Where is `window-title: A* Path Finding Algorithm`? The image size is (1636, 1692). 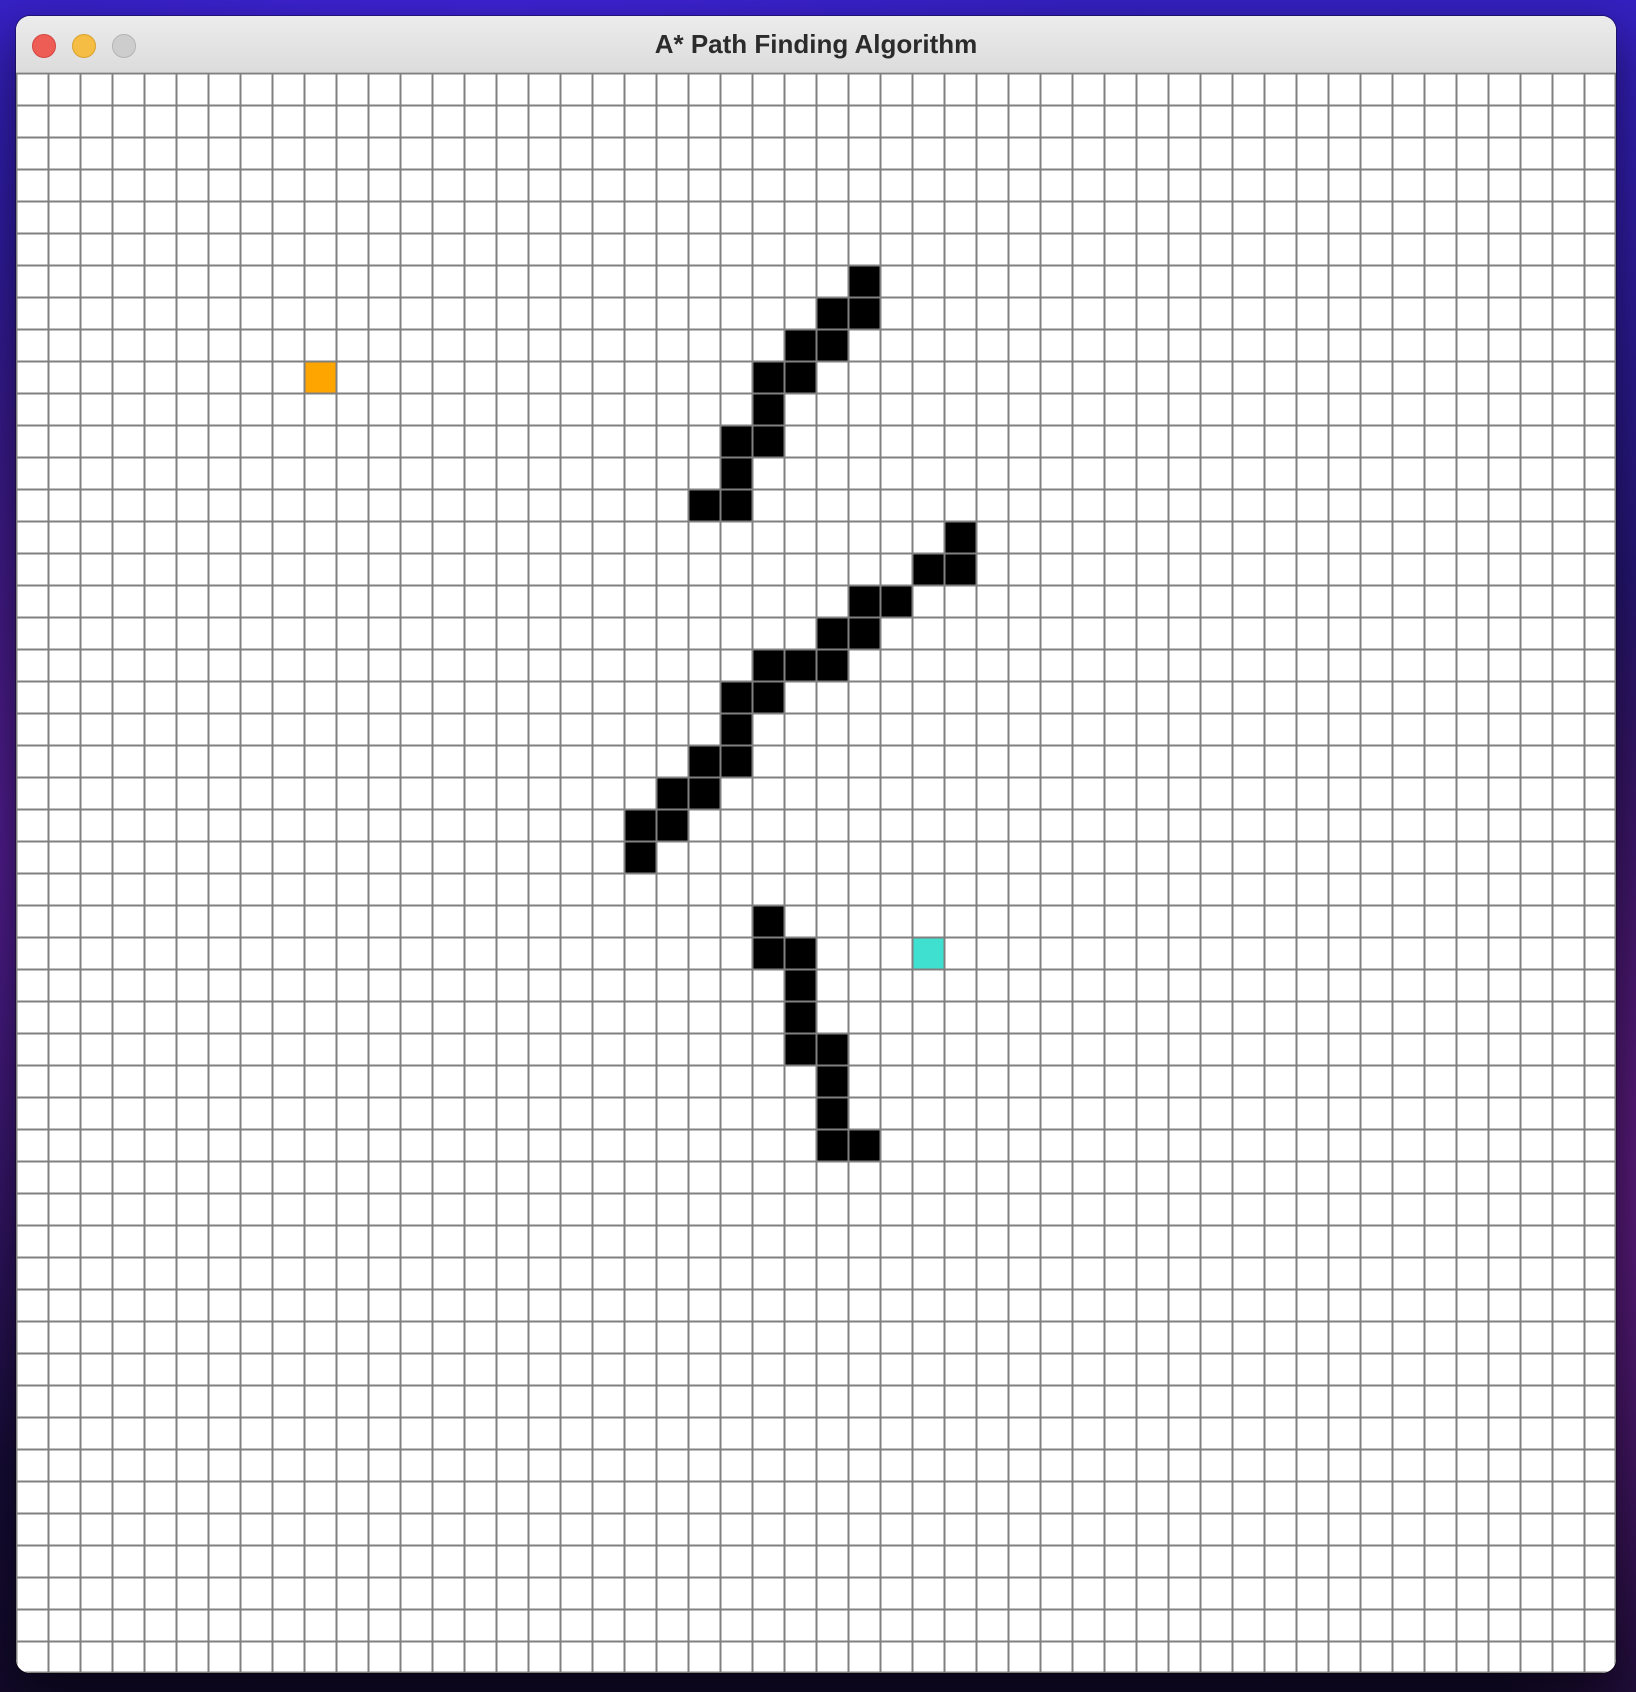 window-title: A* Path Finding Algorithm is located at coordinates (816, 44).